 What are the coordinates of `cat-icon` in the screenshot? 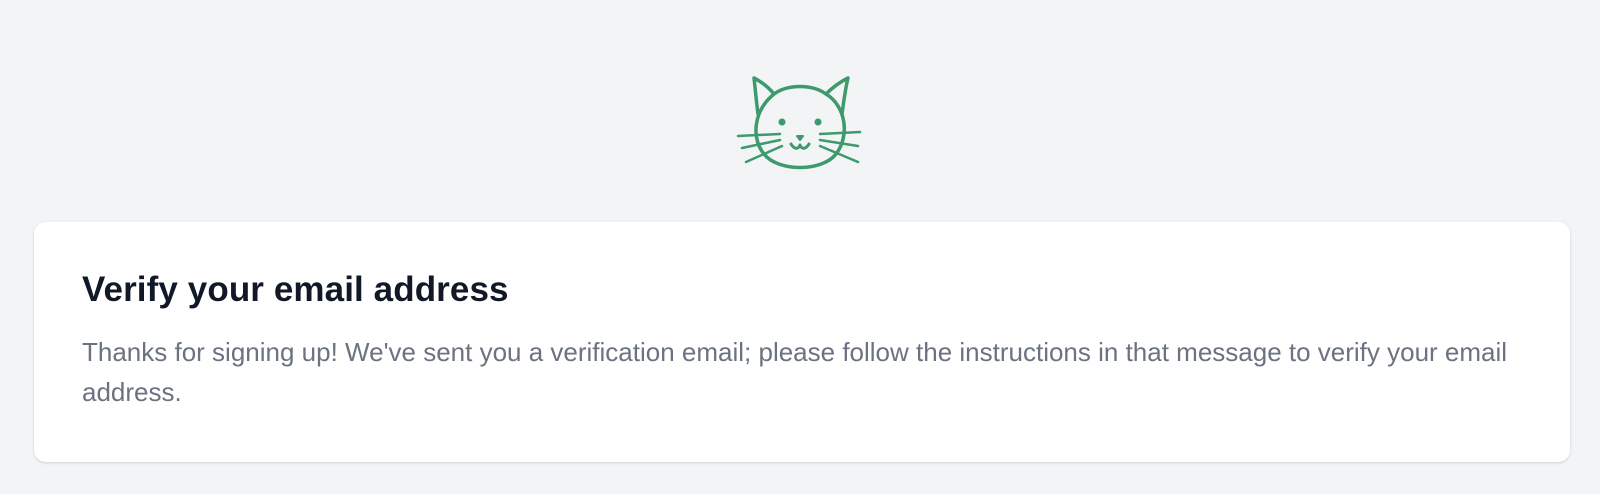 It's located at (799, 123).